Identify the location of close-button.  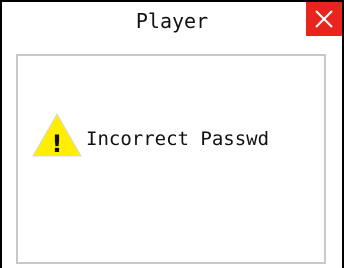
(324, 19).